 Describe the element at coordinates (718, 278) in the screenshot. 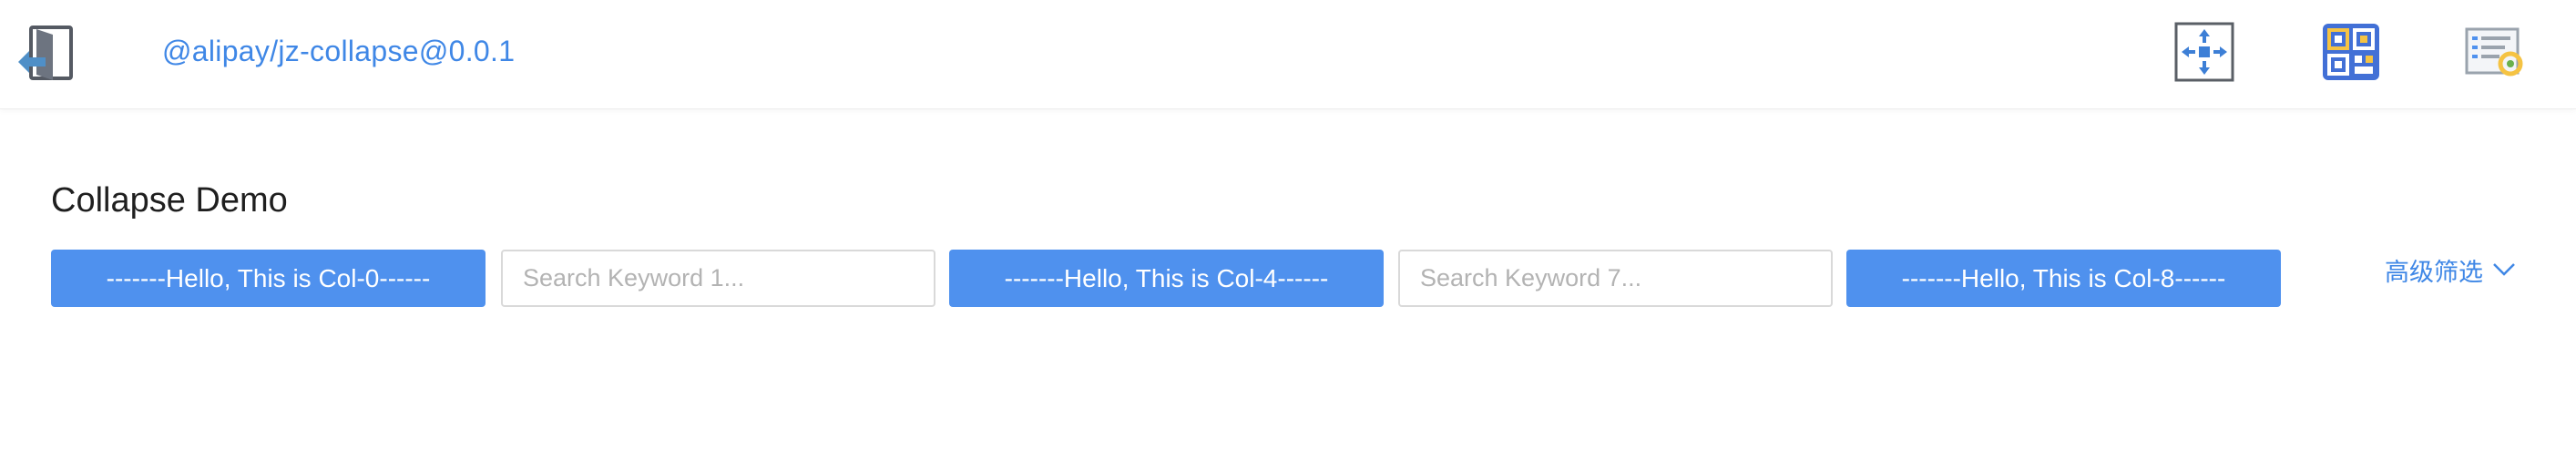

I see `search-keyword-1-input` at that location.